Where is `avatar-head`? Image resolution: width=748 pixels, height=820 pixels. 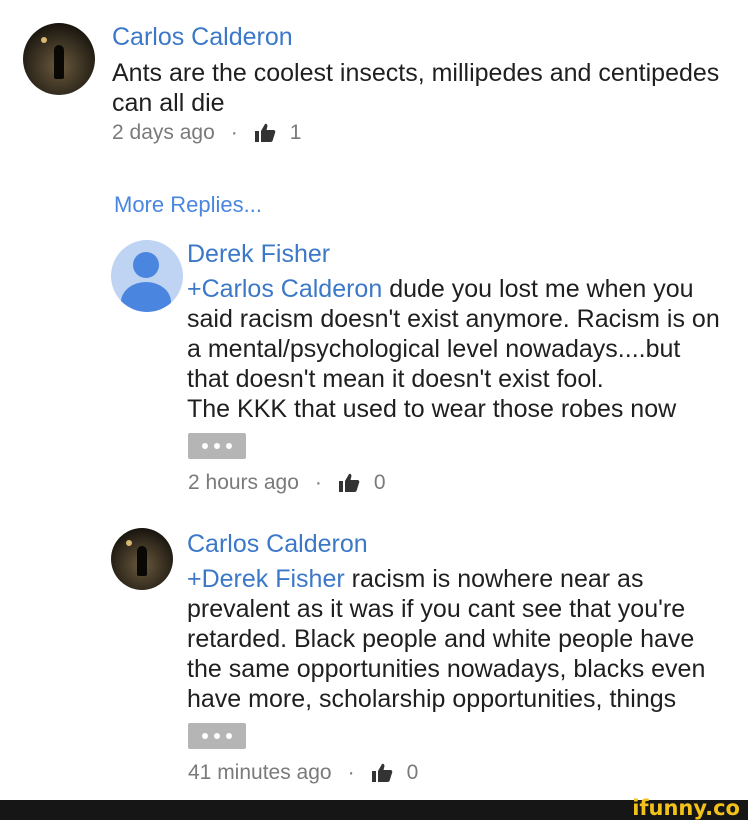
avatar-head is located at coordinates (146, 265).